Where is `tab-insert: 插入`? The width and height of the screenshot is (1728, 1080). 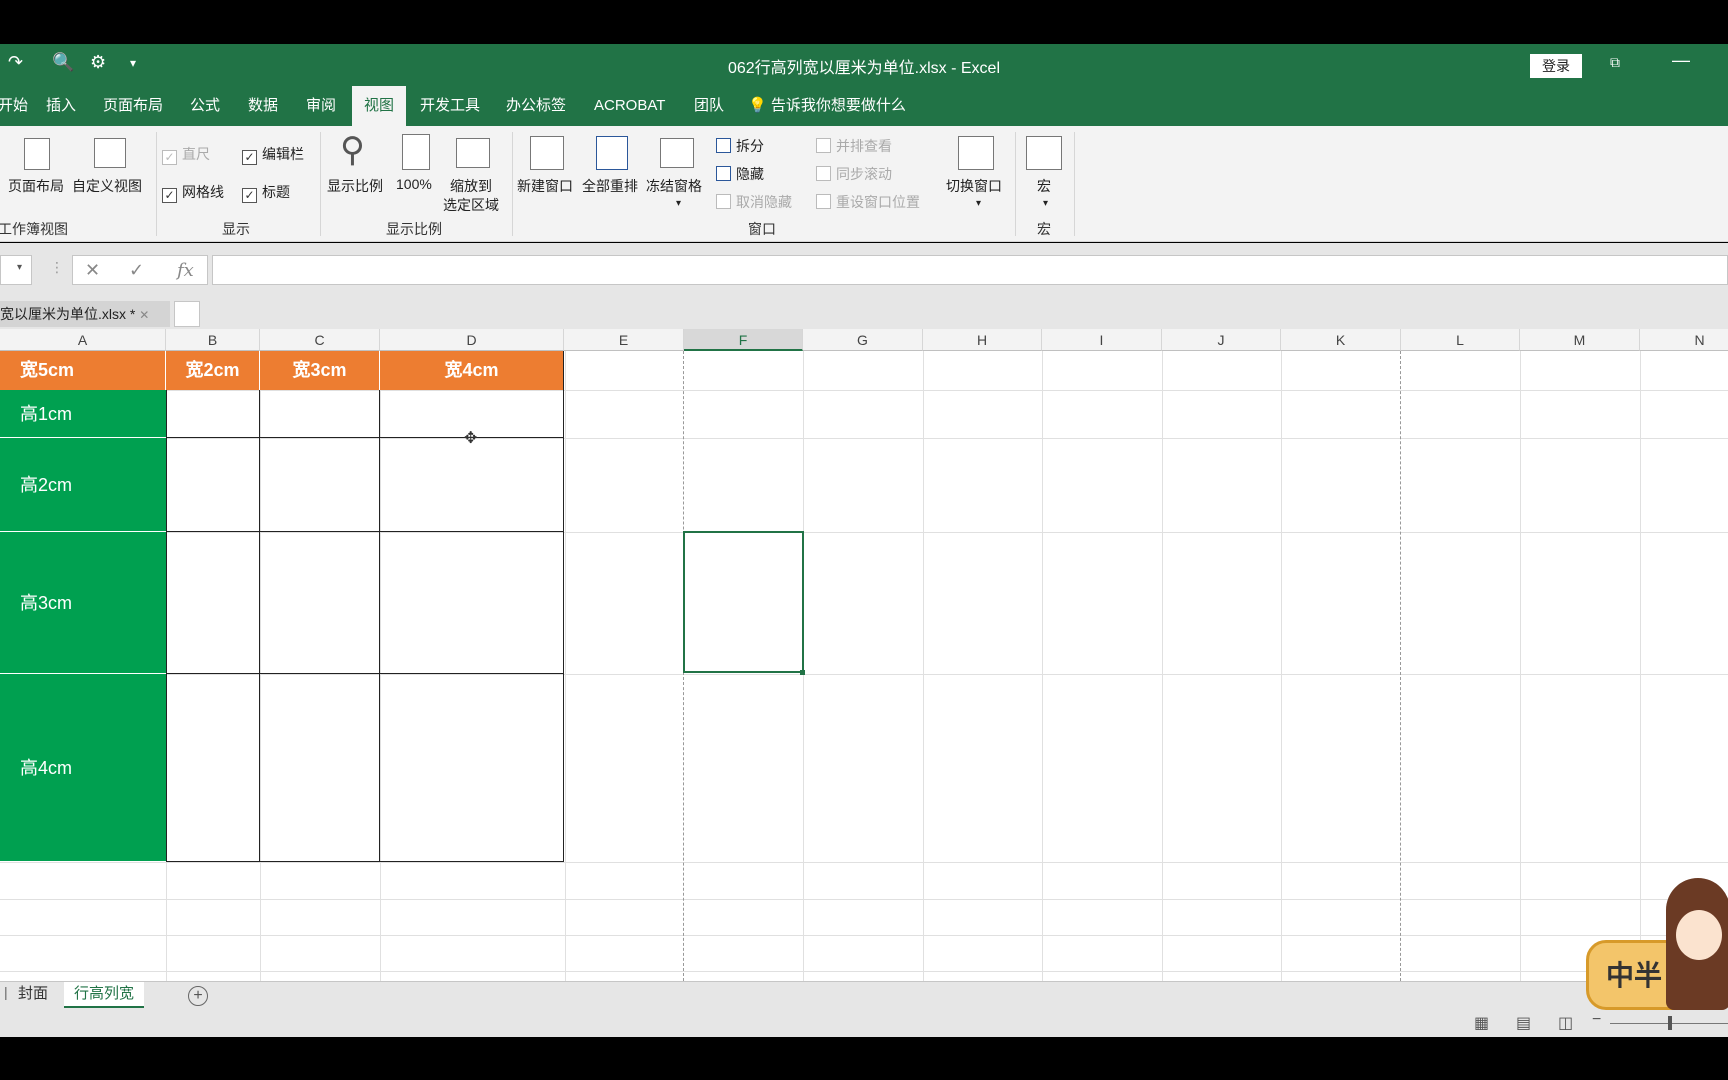
tab-insert: 插入 is located at coordinates (61, 106).